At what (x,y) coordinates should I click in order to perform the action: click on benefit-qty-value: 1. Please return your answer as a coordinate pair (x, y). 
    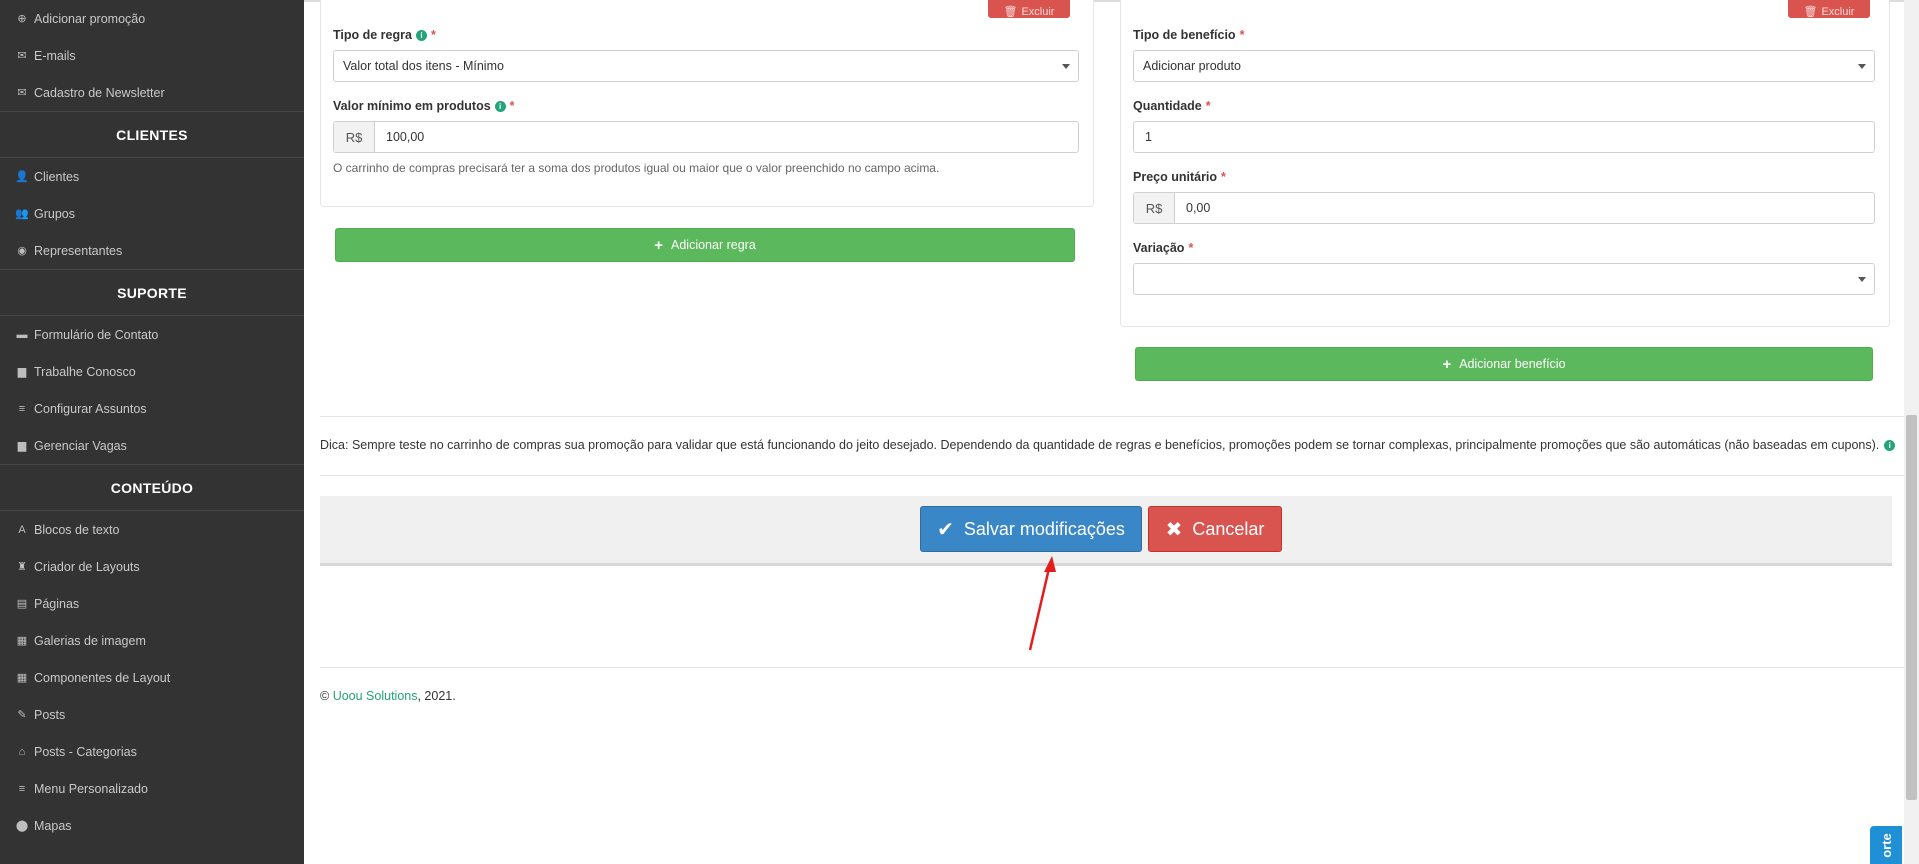
    Looking at the image, I should click on (1148, 137).